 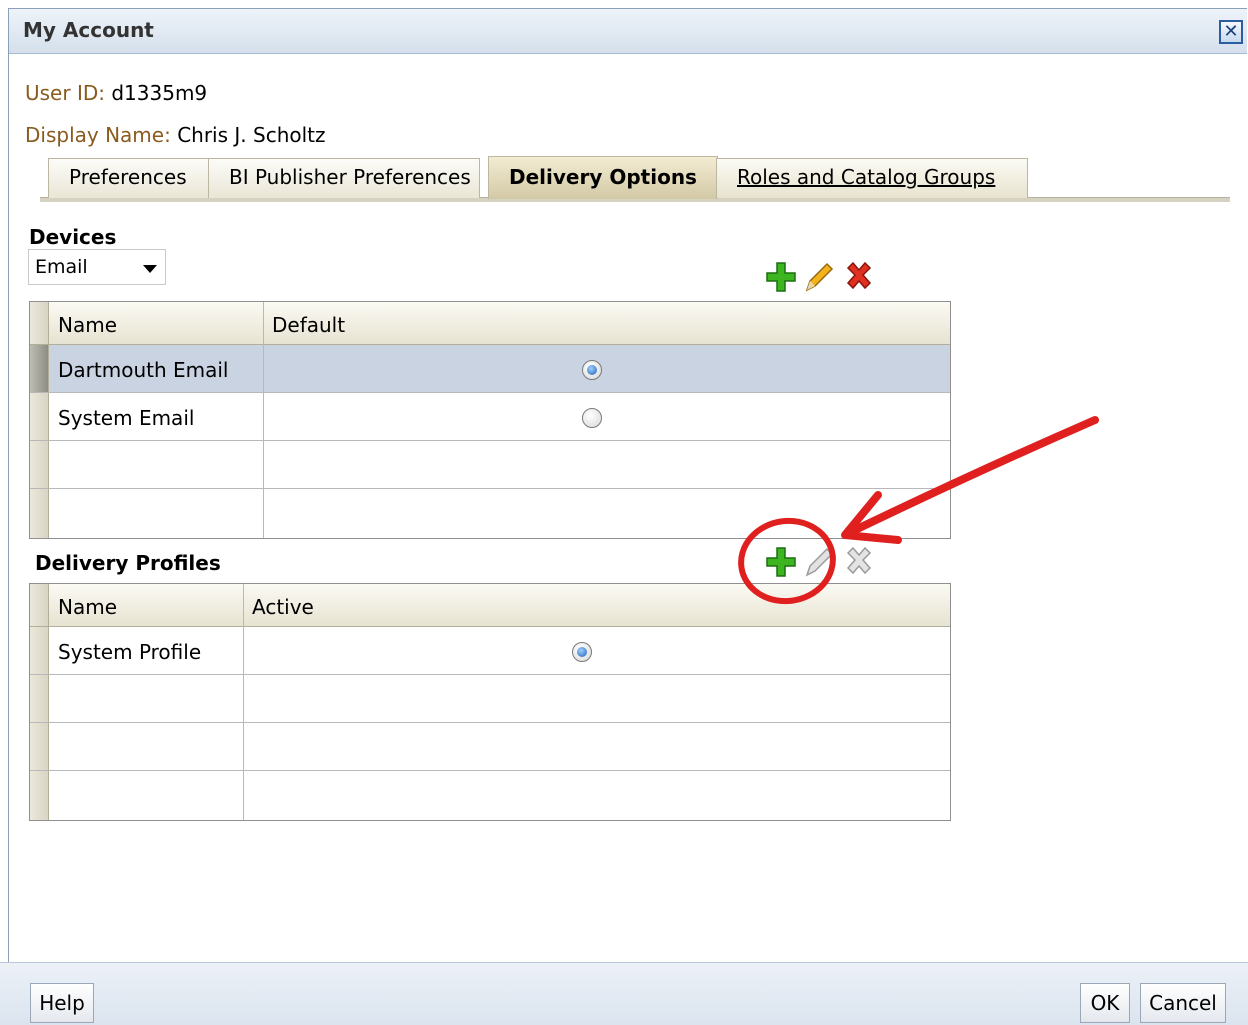 I want to click on user-id-line: User ID: d1335m9, so click(x=116, y=93).